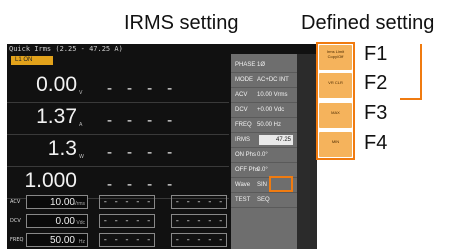  What do you see at coordinates (127, 221) in the screenshot?
I see `dcv-box-2: - - - - -` at bounding box center [127, 221].